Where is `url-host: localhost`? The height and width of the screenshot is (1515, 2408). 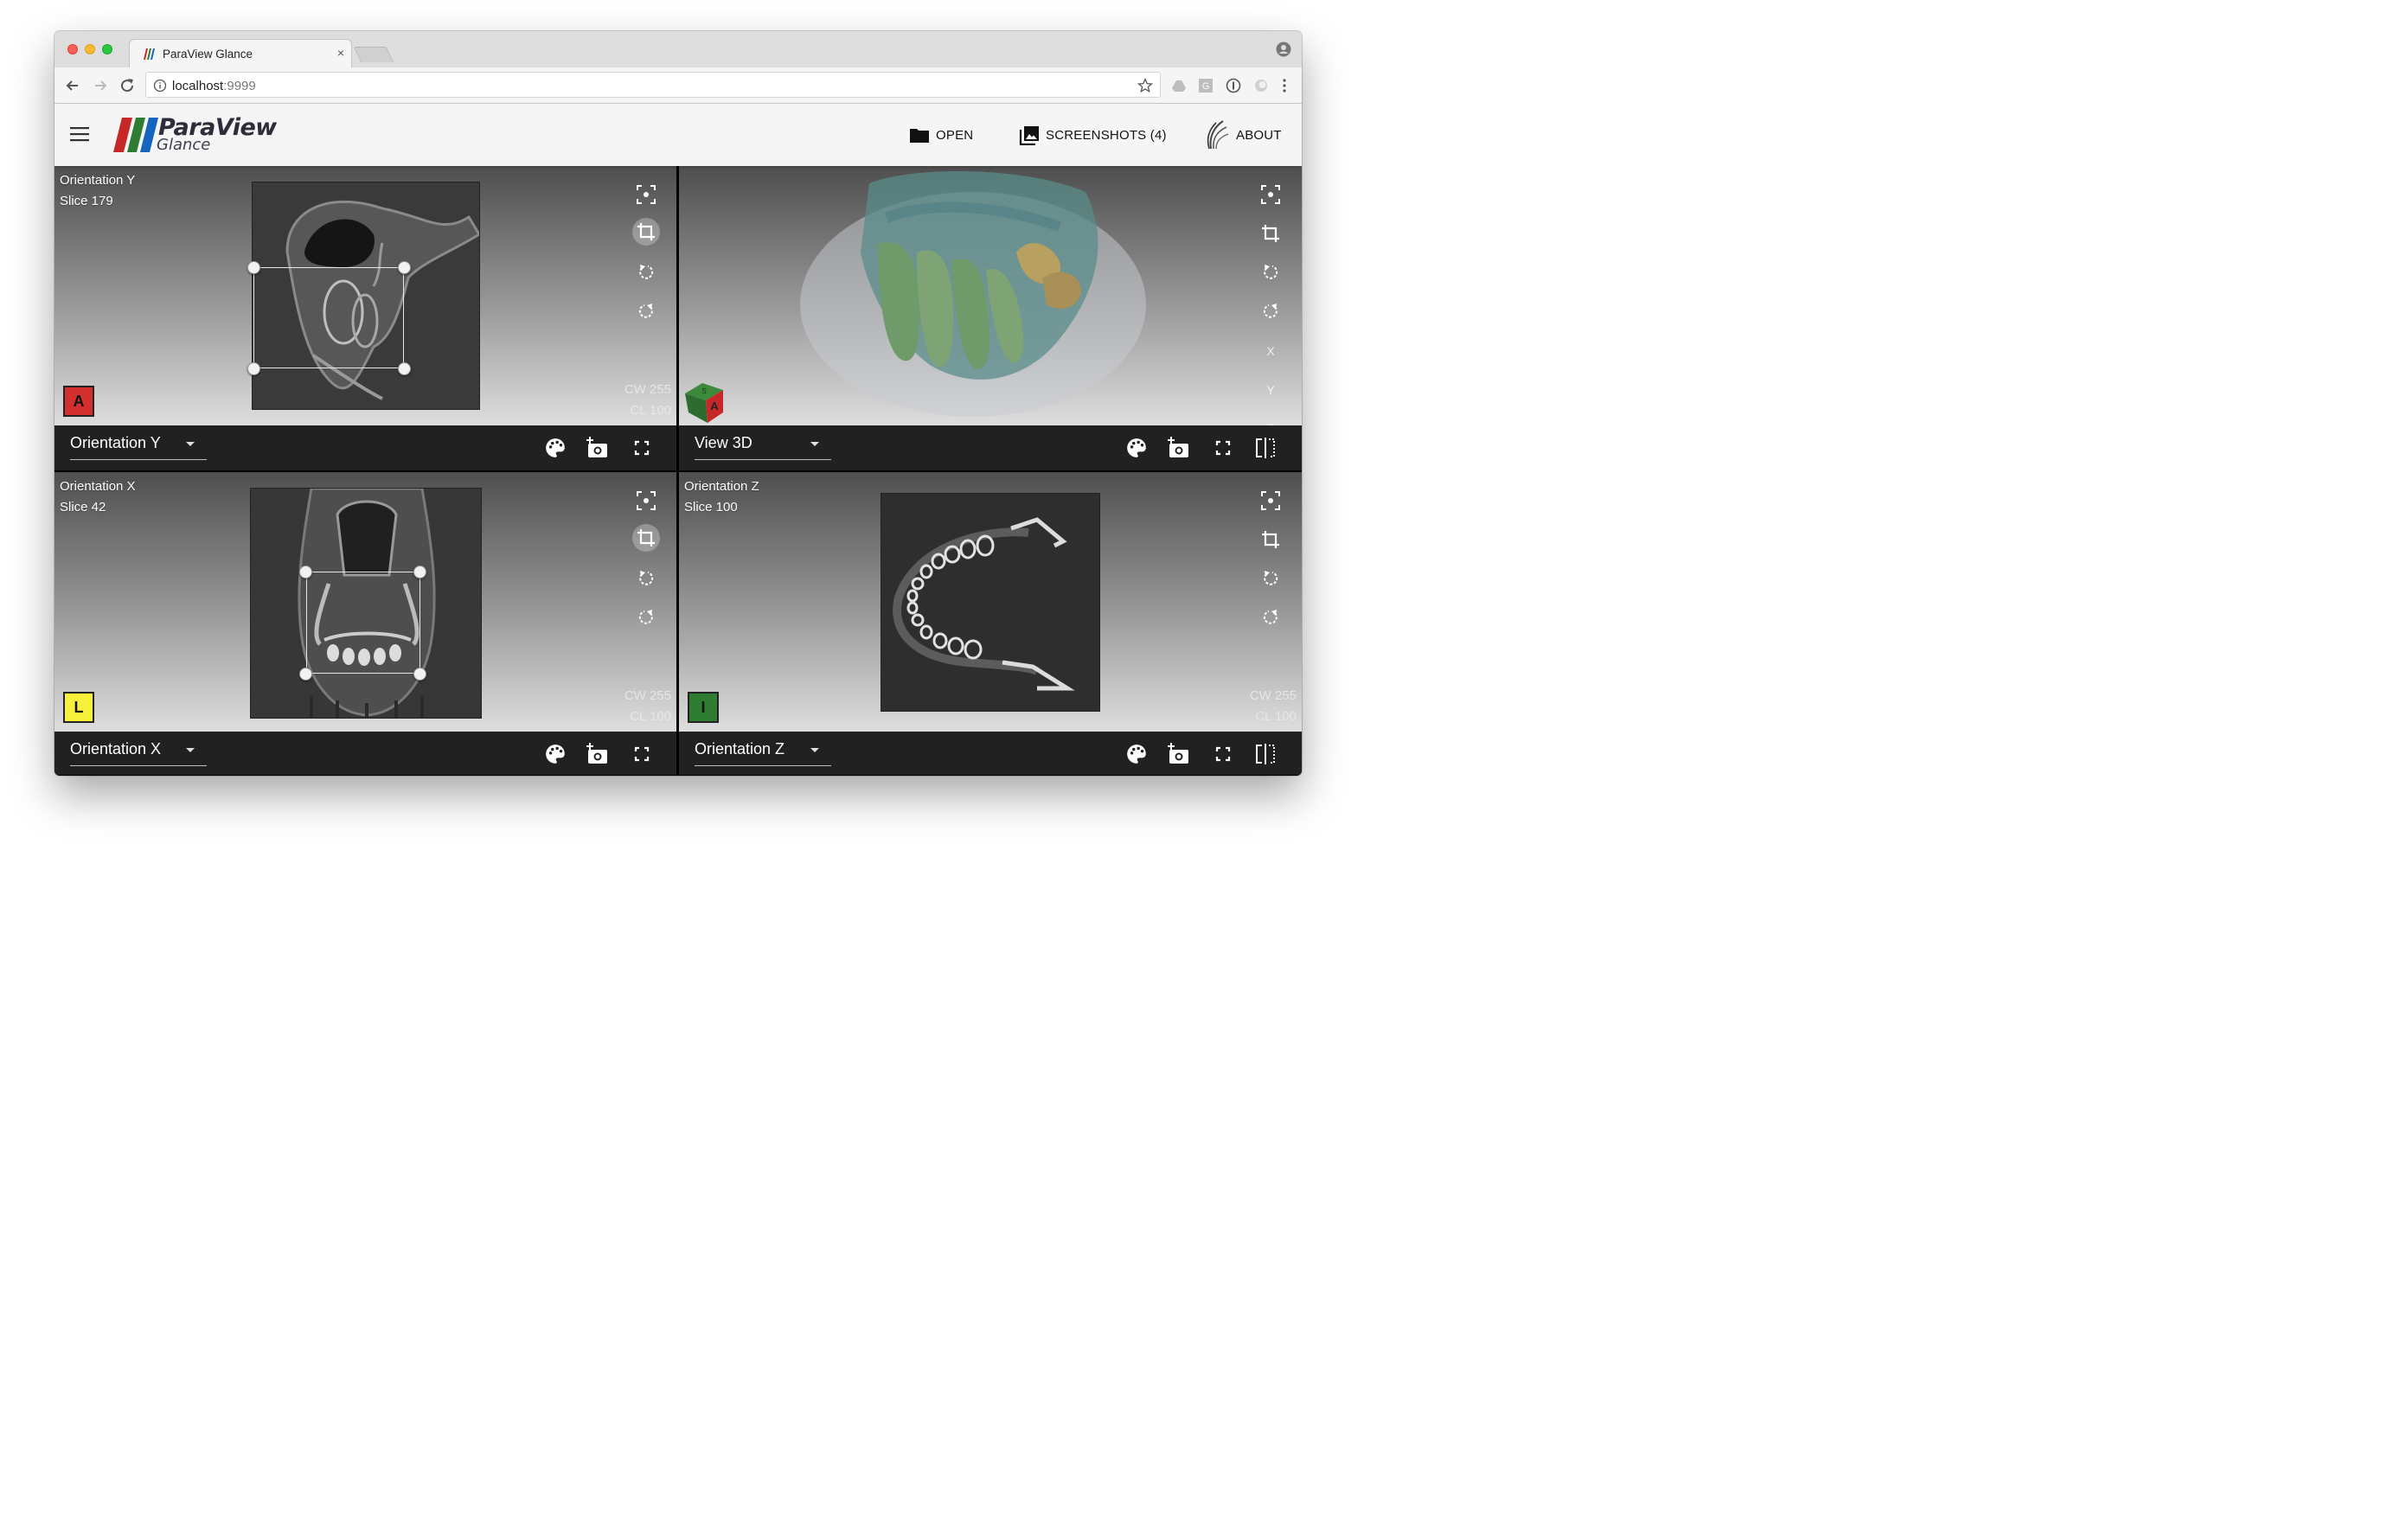 url-host: localhost is located at coordinates (198, 86).